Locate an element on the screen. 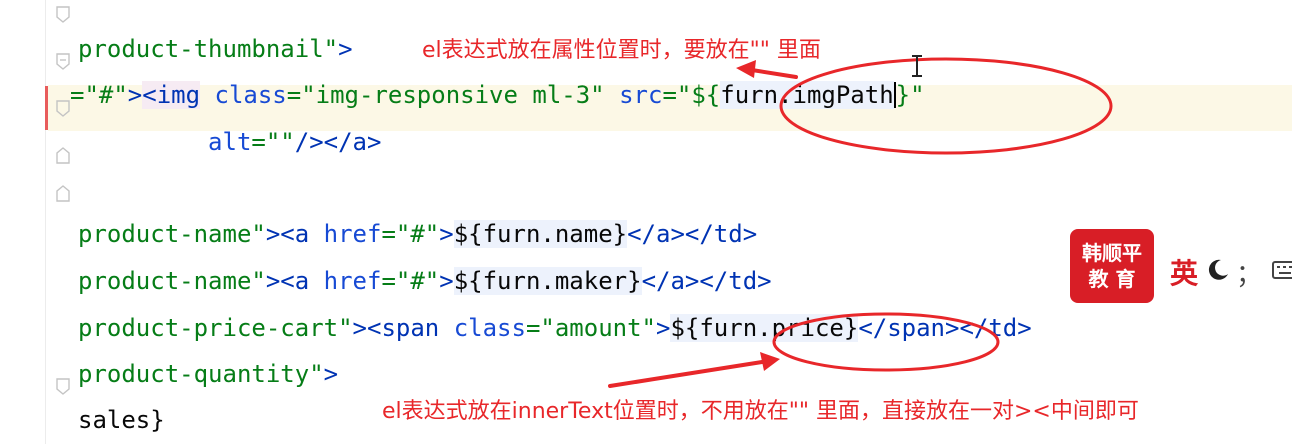 The image size is (1292, 444). arrow-to-thumbnail is located at coordinates (774, 73).